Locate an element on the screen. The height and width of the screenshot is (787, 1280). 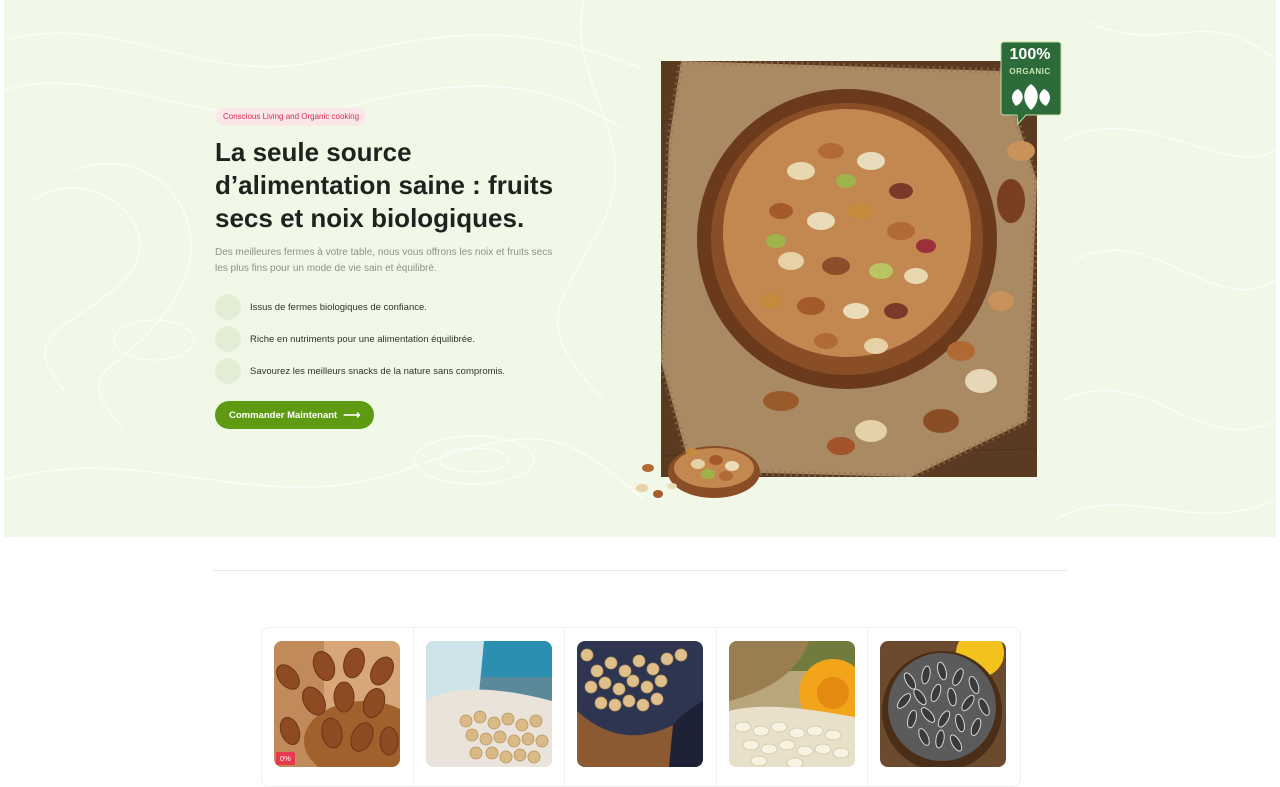
arrow-right-icon: ⟶ is located at coordinates (352, 415).